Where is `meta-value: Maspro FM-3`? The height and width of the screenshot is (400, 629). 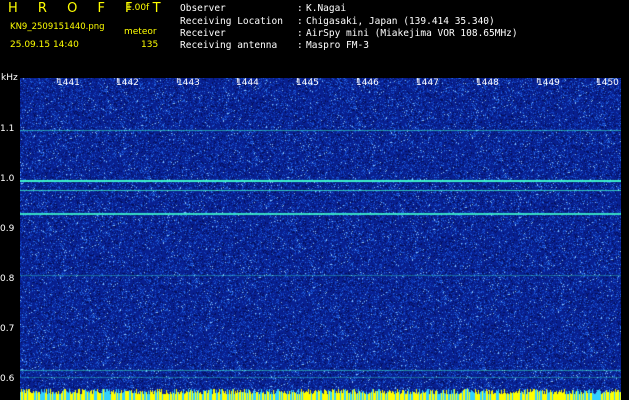
meta-value: Maspro FM-3 is located at coordinates (337, 45).